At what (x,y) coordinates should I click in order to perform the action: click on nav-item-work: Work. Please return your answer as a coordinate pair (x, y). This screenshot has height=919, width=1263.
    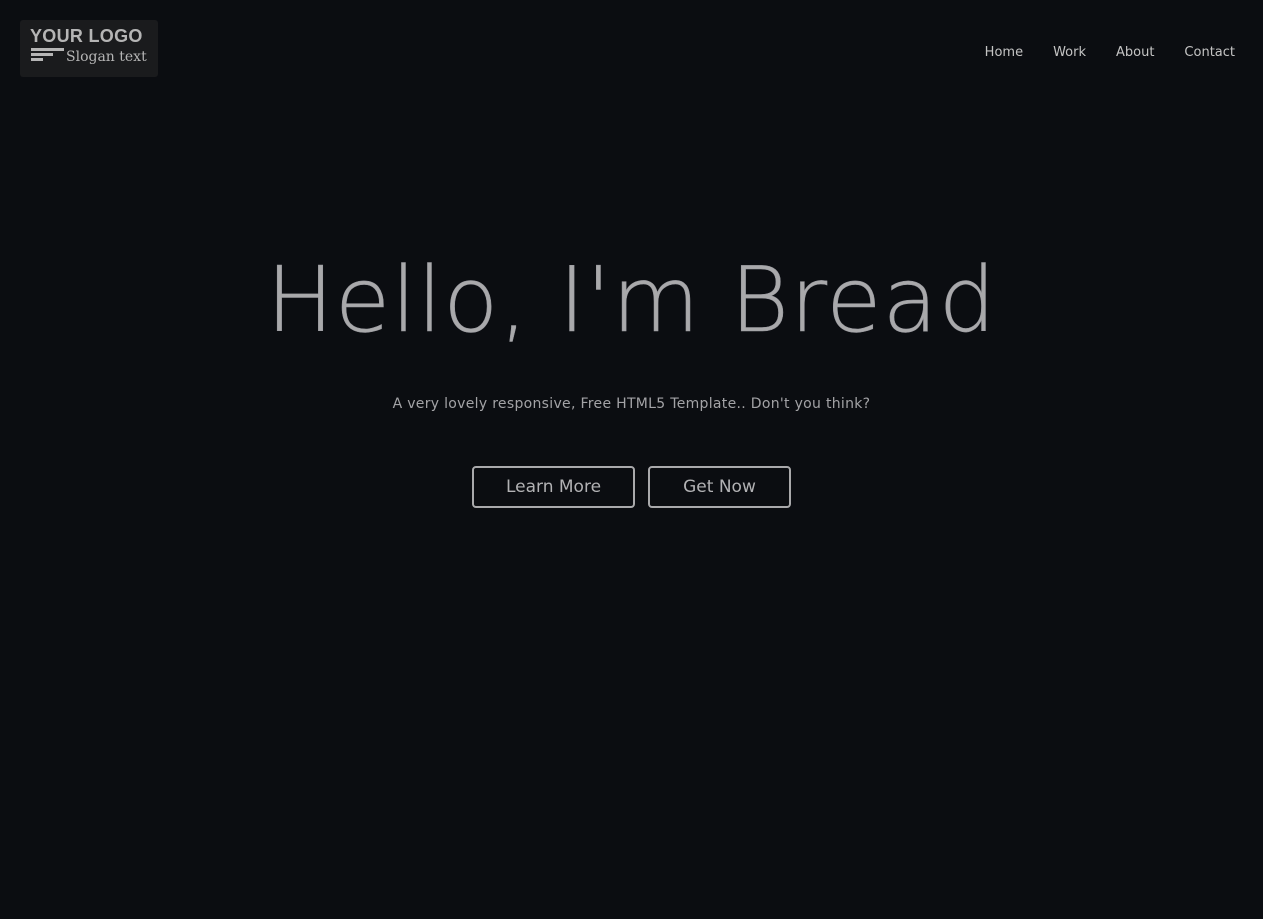
    Looking at the image, I should click on (1069, 53).